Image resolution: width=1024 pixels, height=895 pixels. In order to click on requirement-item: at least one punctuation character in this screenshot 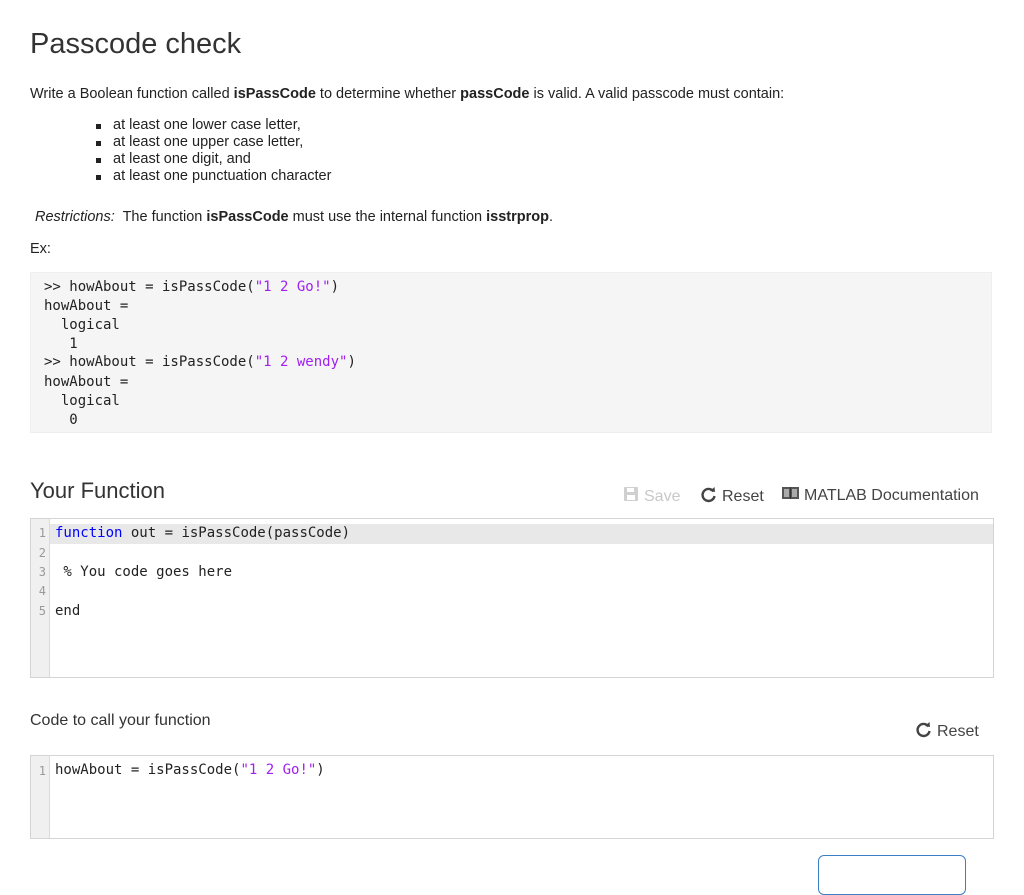, I will do `click(213, 176)`.